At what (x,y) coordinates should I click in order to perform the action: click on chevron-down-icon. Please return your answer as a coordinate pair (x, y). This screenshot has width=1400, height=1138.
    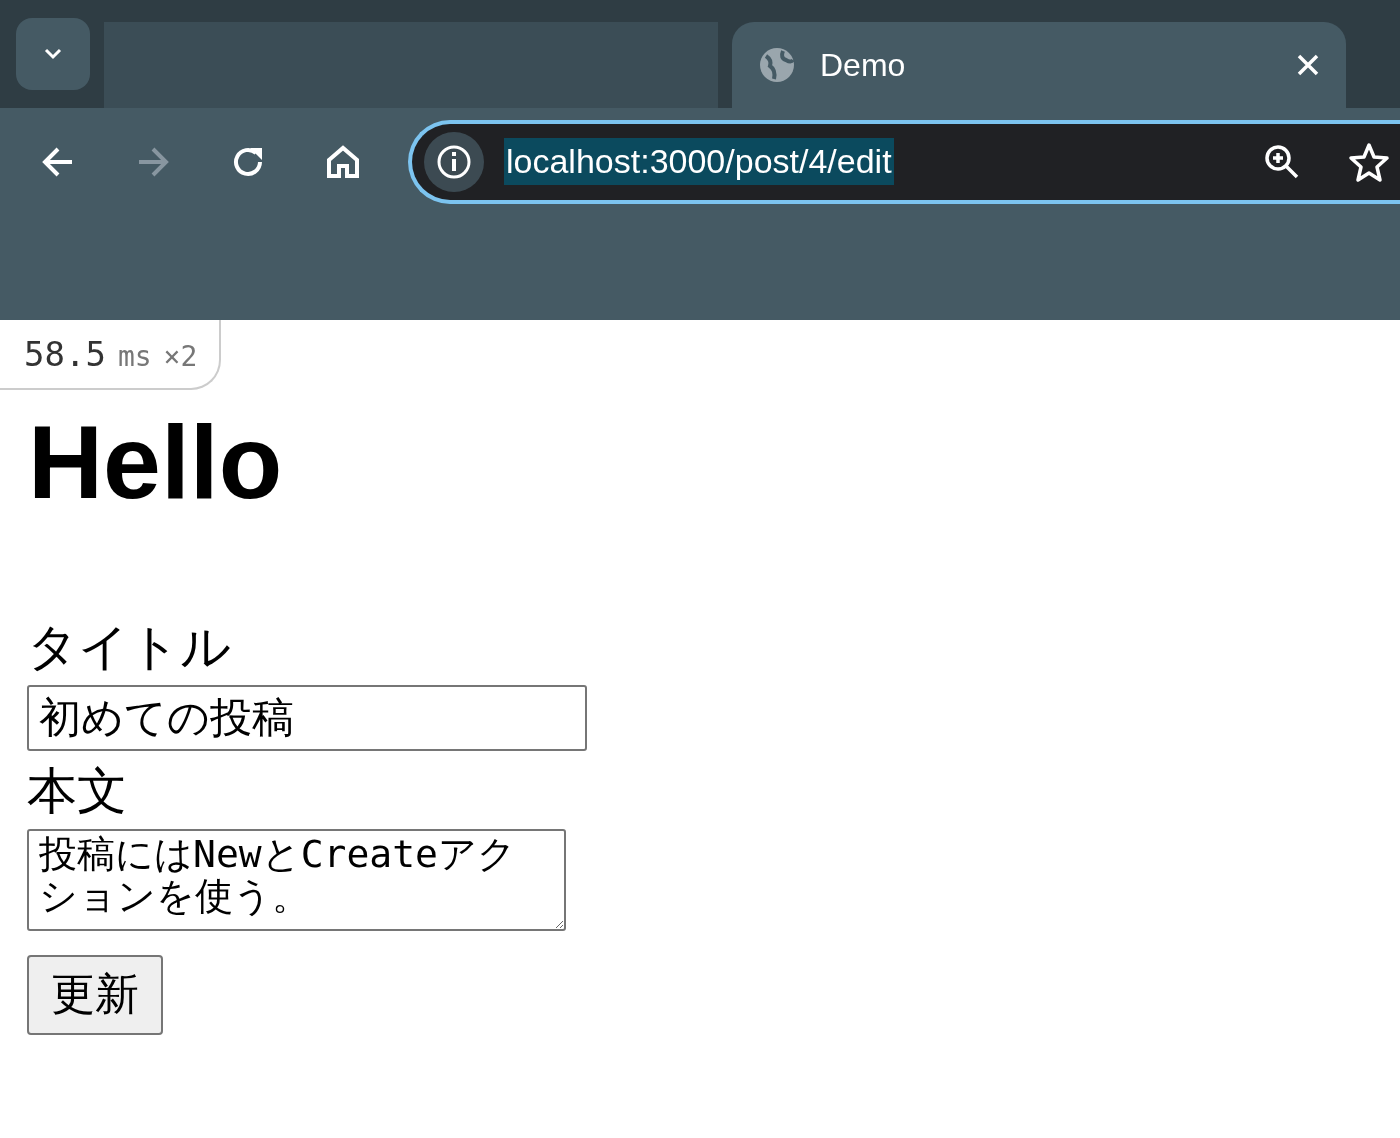
    Looking at the image, I should click on (53, 54).